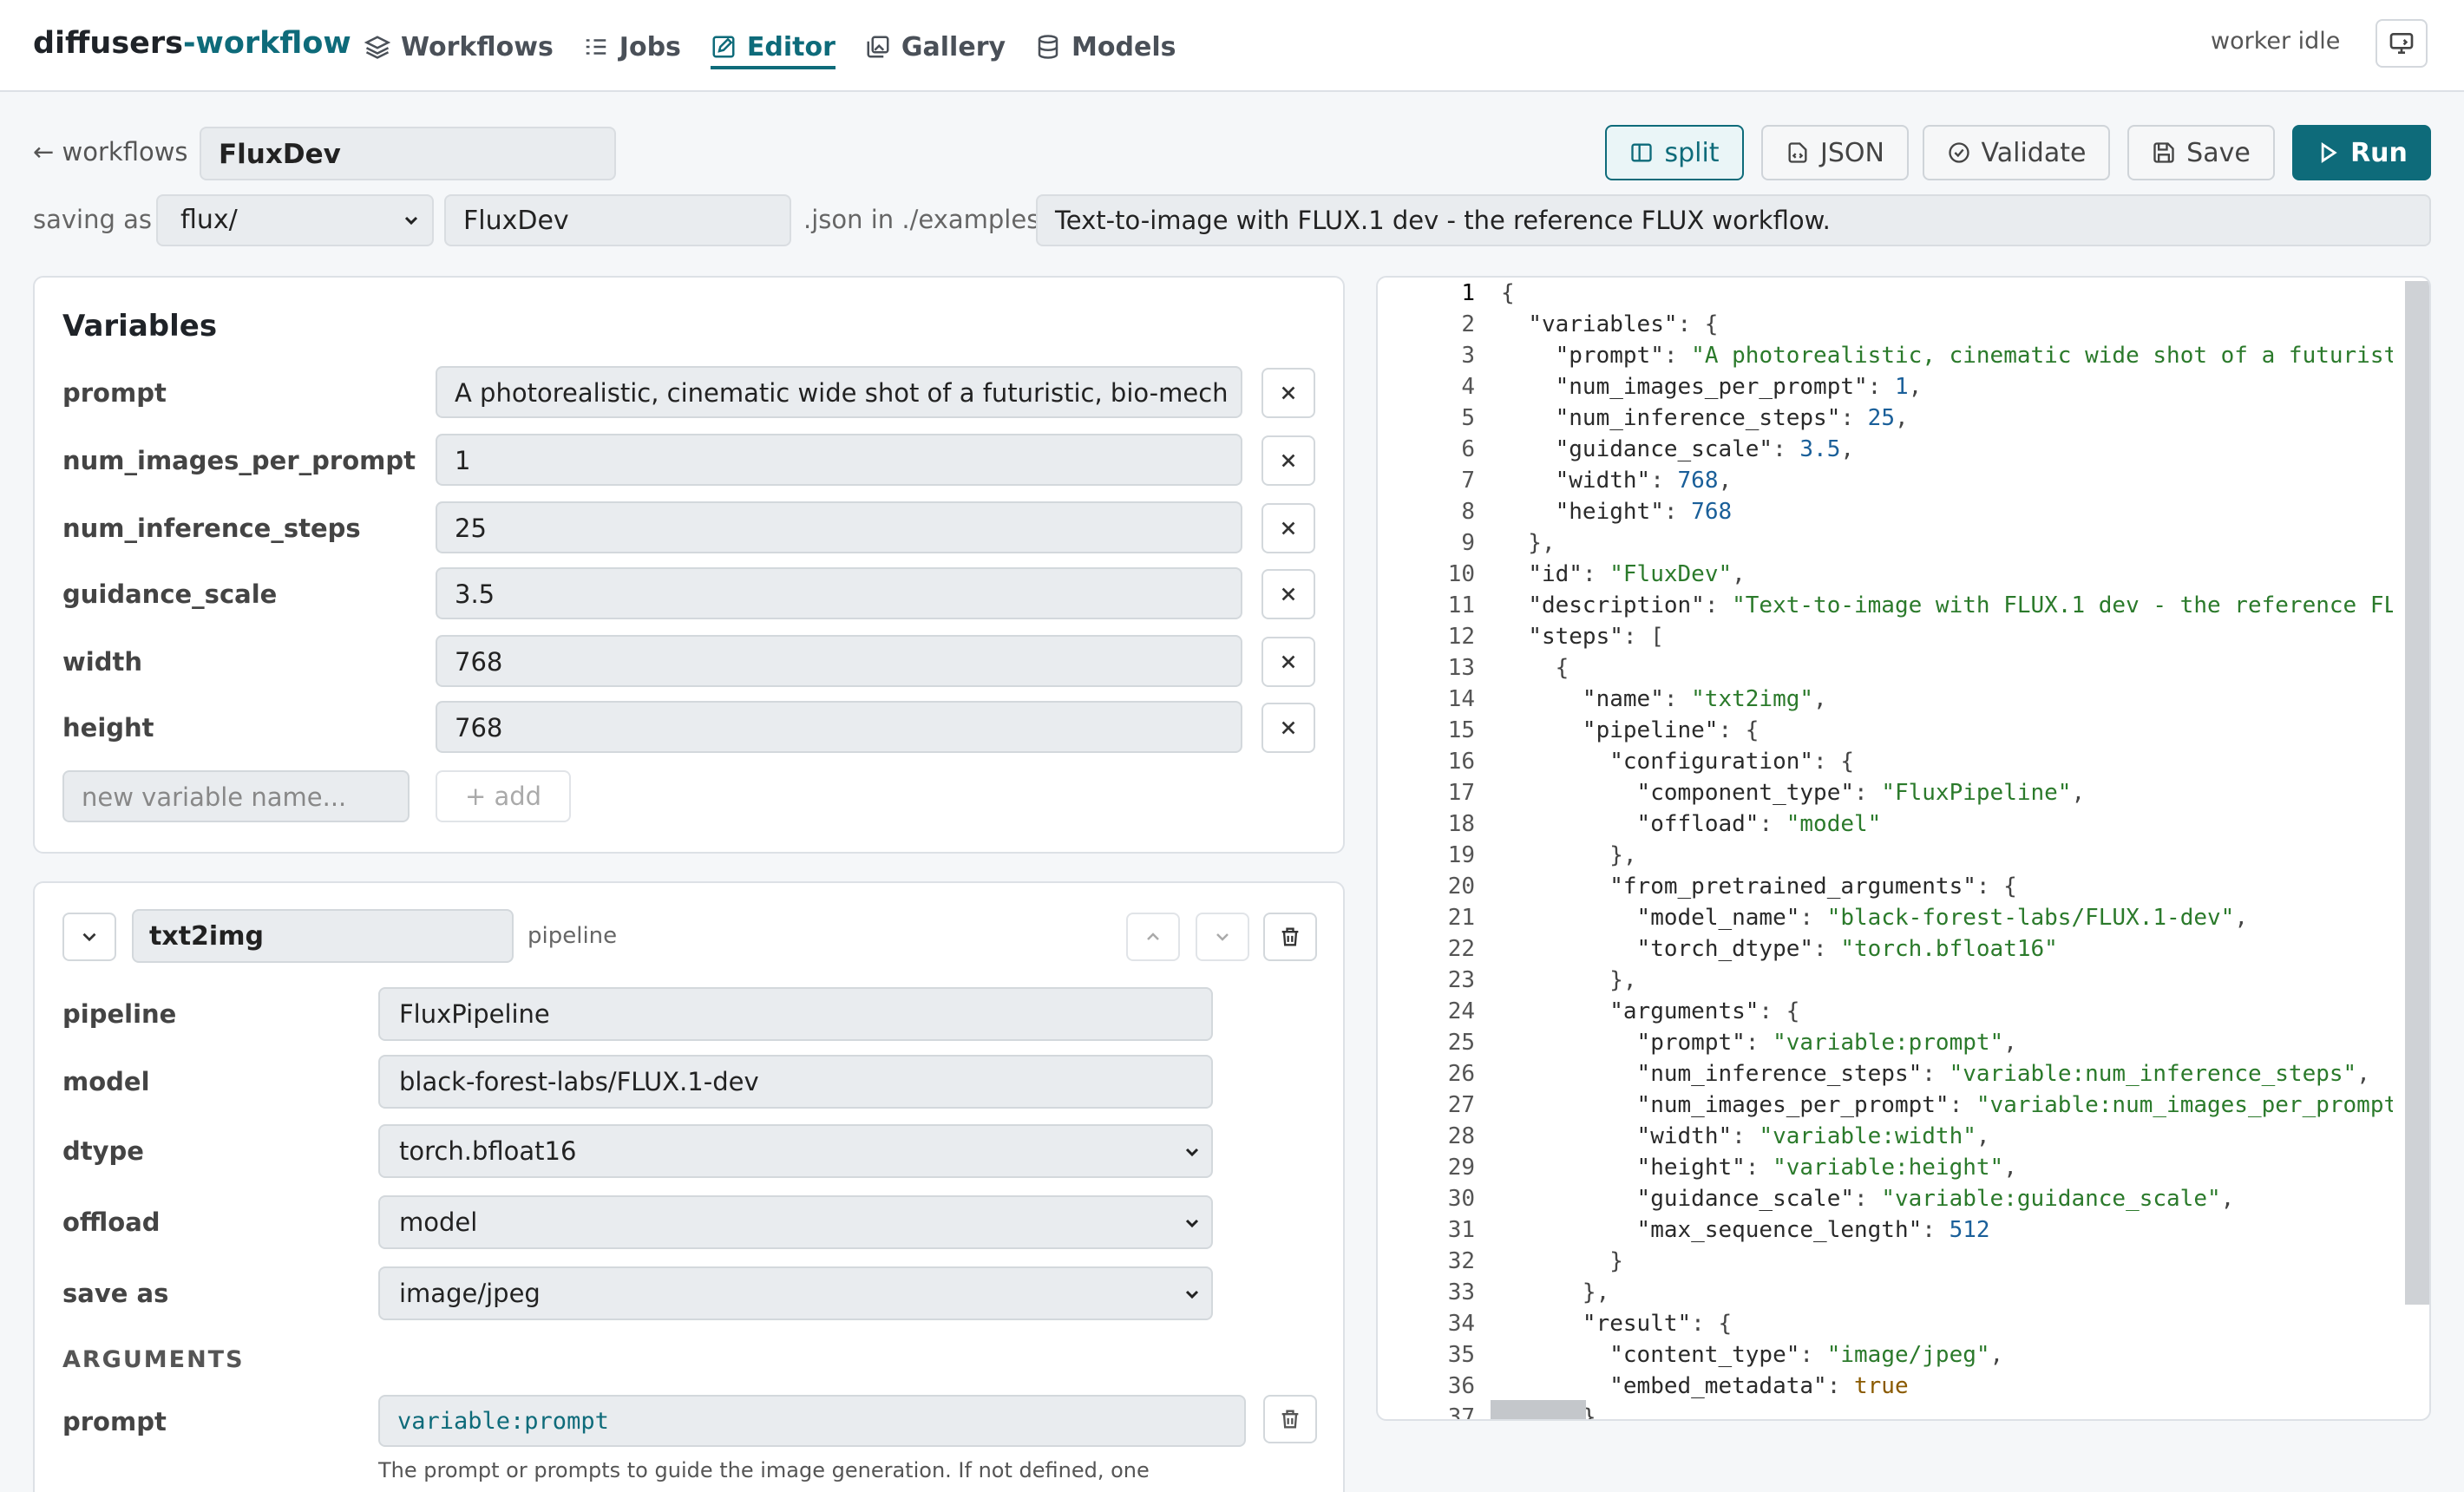 This screenshot has height=1492, width=2464. What do you see at coordinates (1664, 700) in the screenshot?
I see `code-line: "name": "txt2img",` at bounding box center [1664, 700].